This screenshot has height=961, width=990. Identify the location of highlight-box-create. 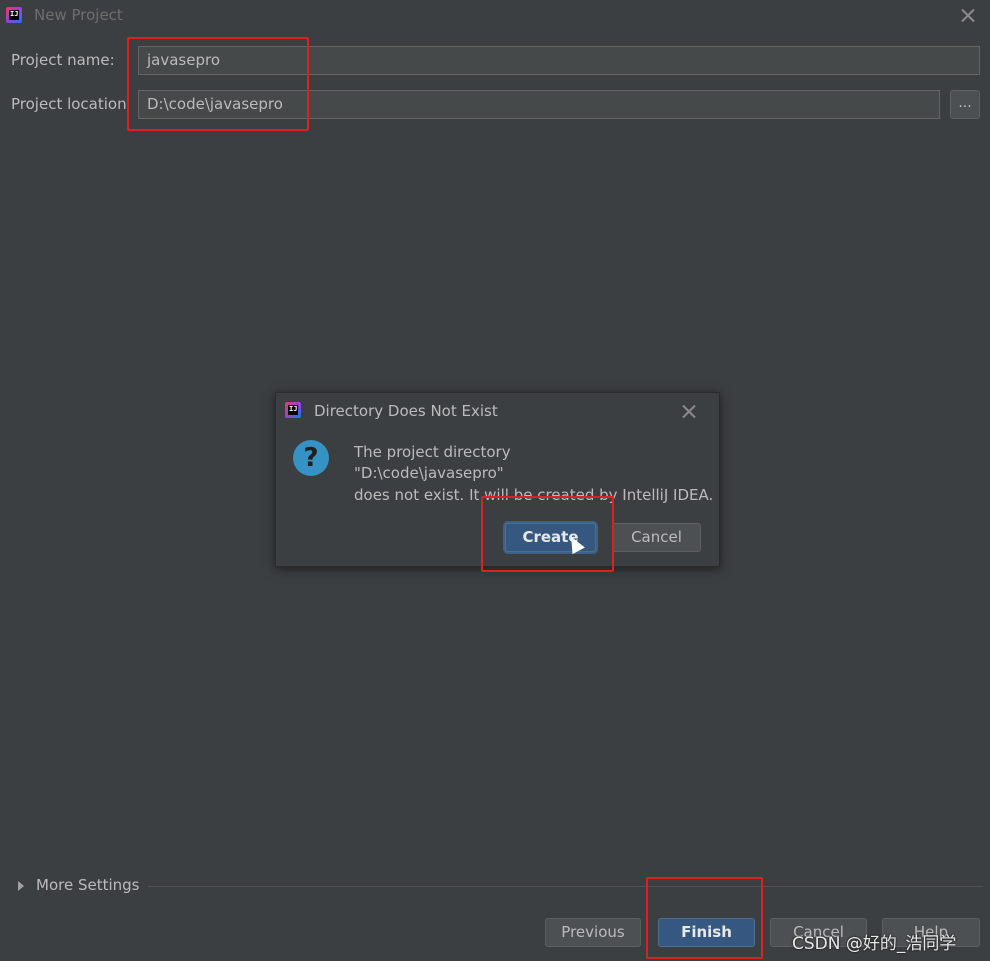
(547, 534).